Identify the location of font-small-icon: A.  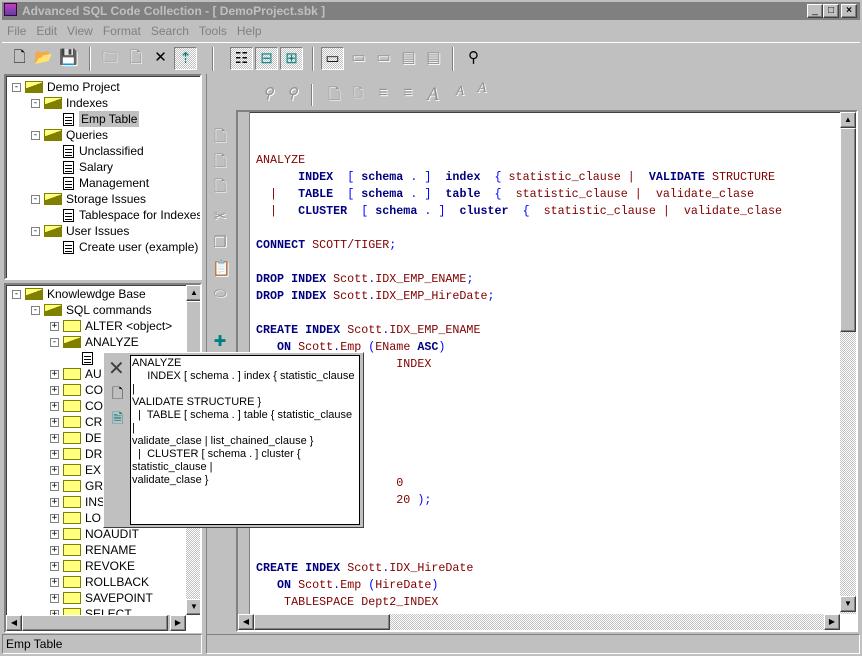
(460, 94).